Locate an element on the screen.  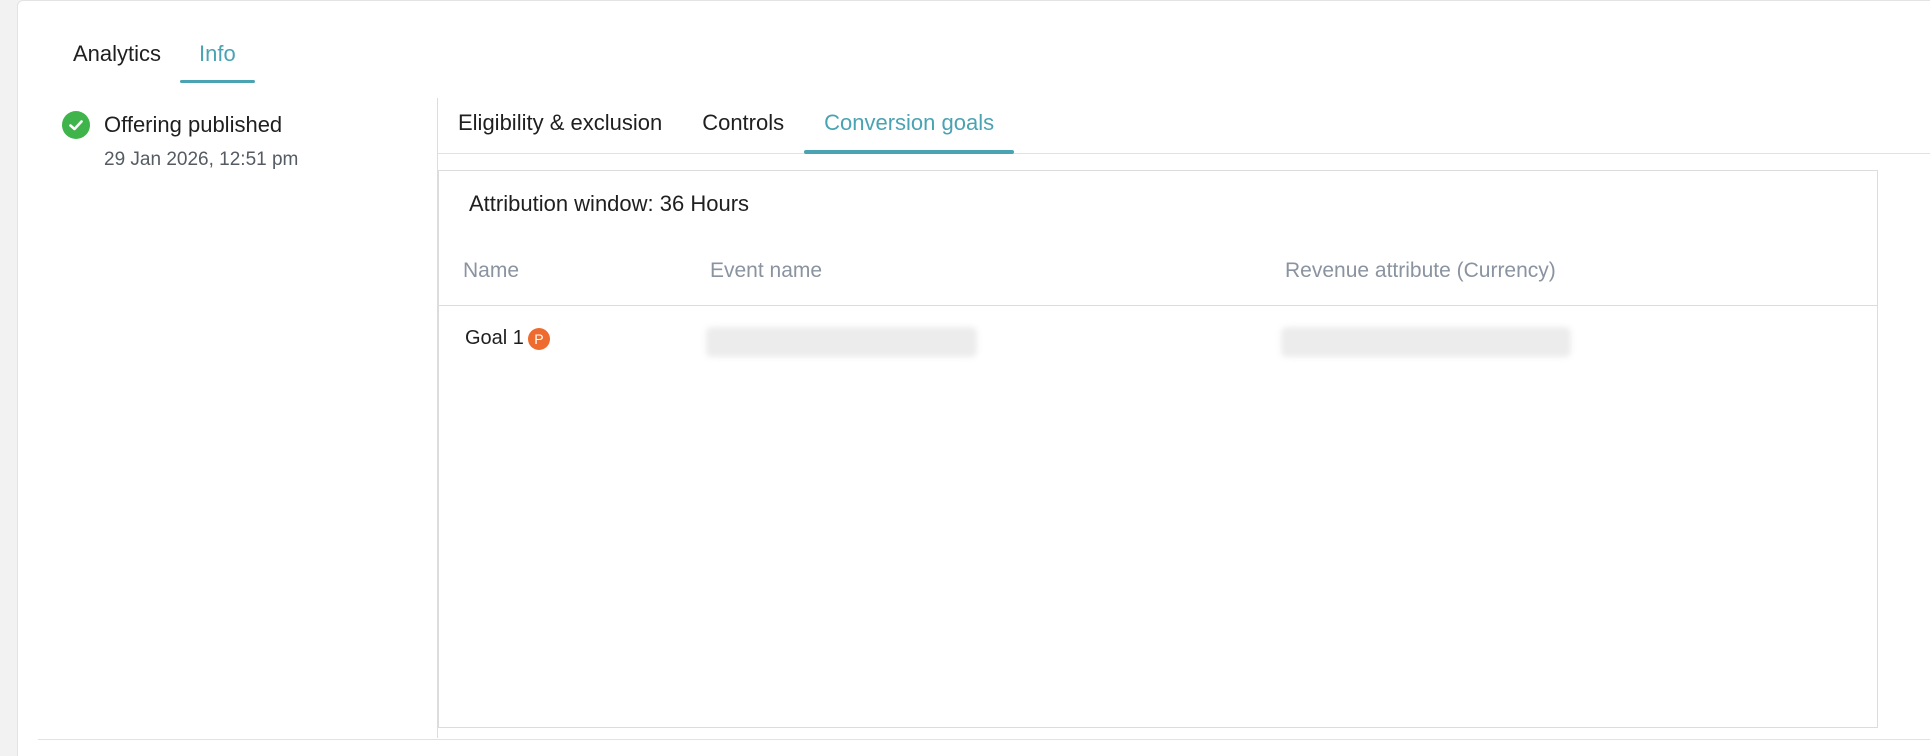
tab-info: Info is located at coordinates (217, 56).